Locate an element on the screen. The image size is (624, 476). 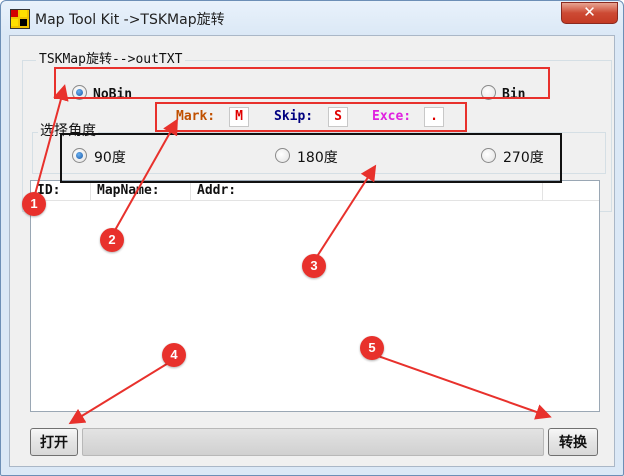
progress-bar is located at coordinates (313, 442).